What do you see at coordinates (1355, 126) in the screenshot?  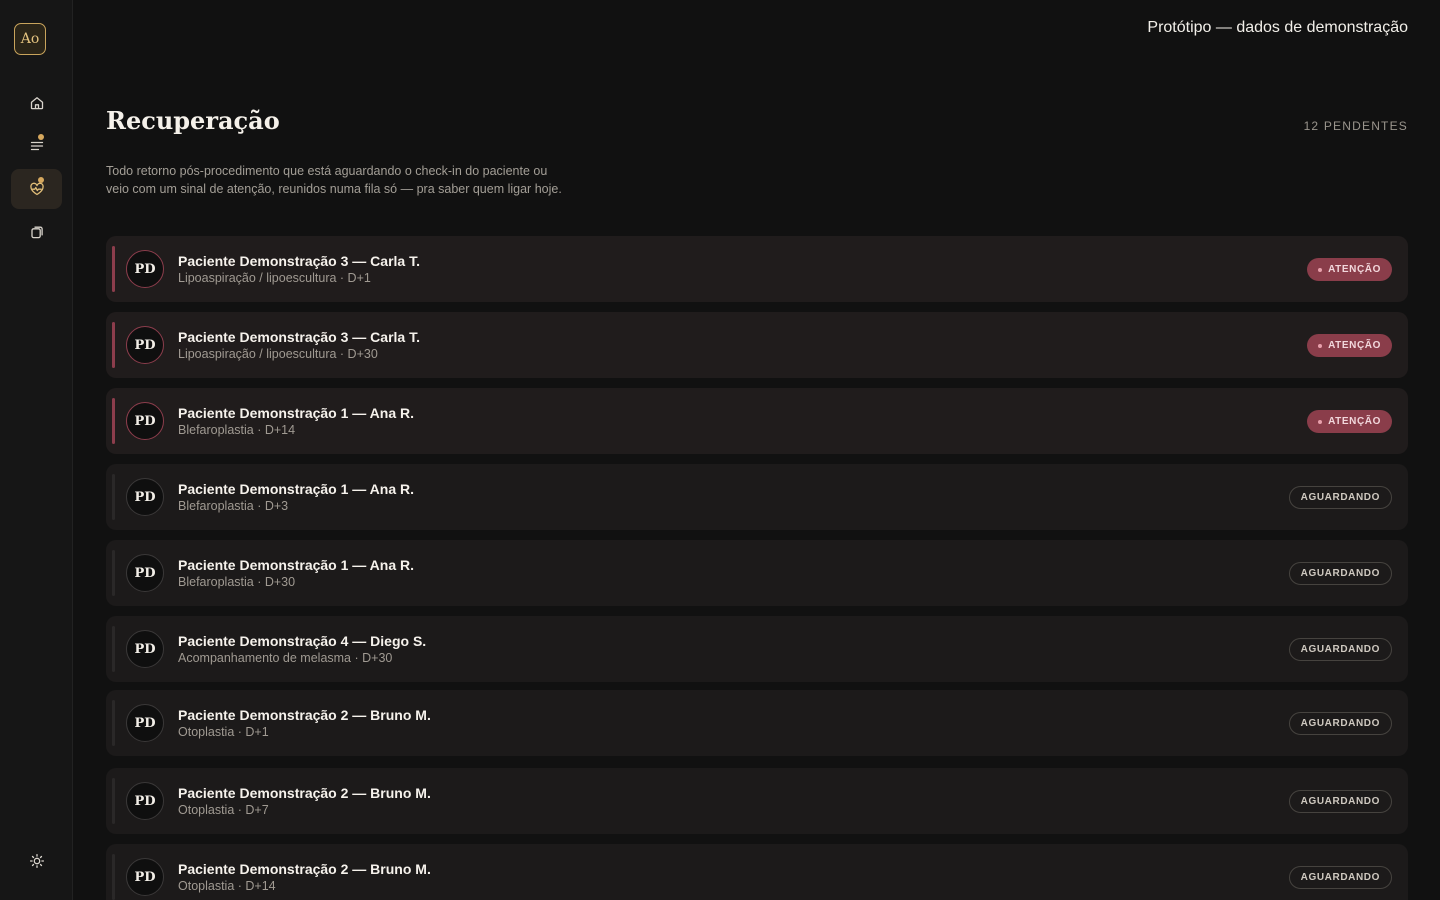 I see `pending-count: 12 PENDENTES` at bounding box center [1355, 126].